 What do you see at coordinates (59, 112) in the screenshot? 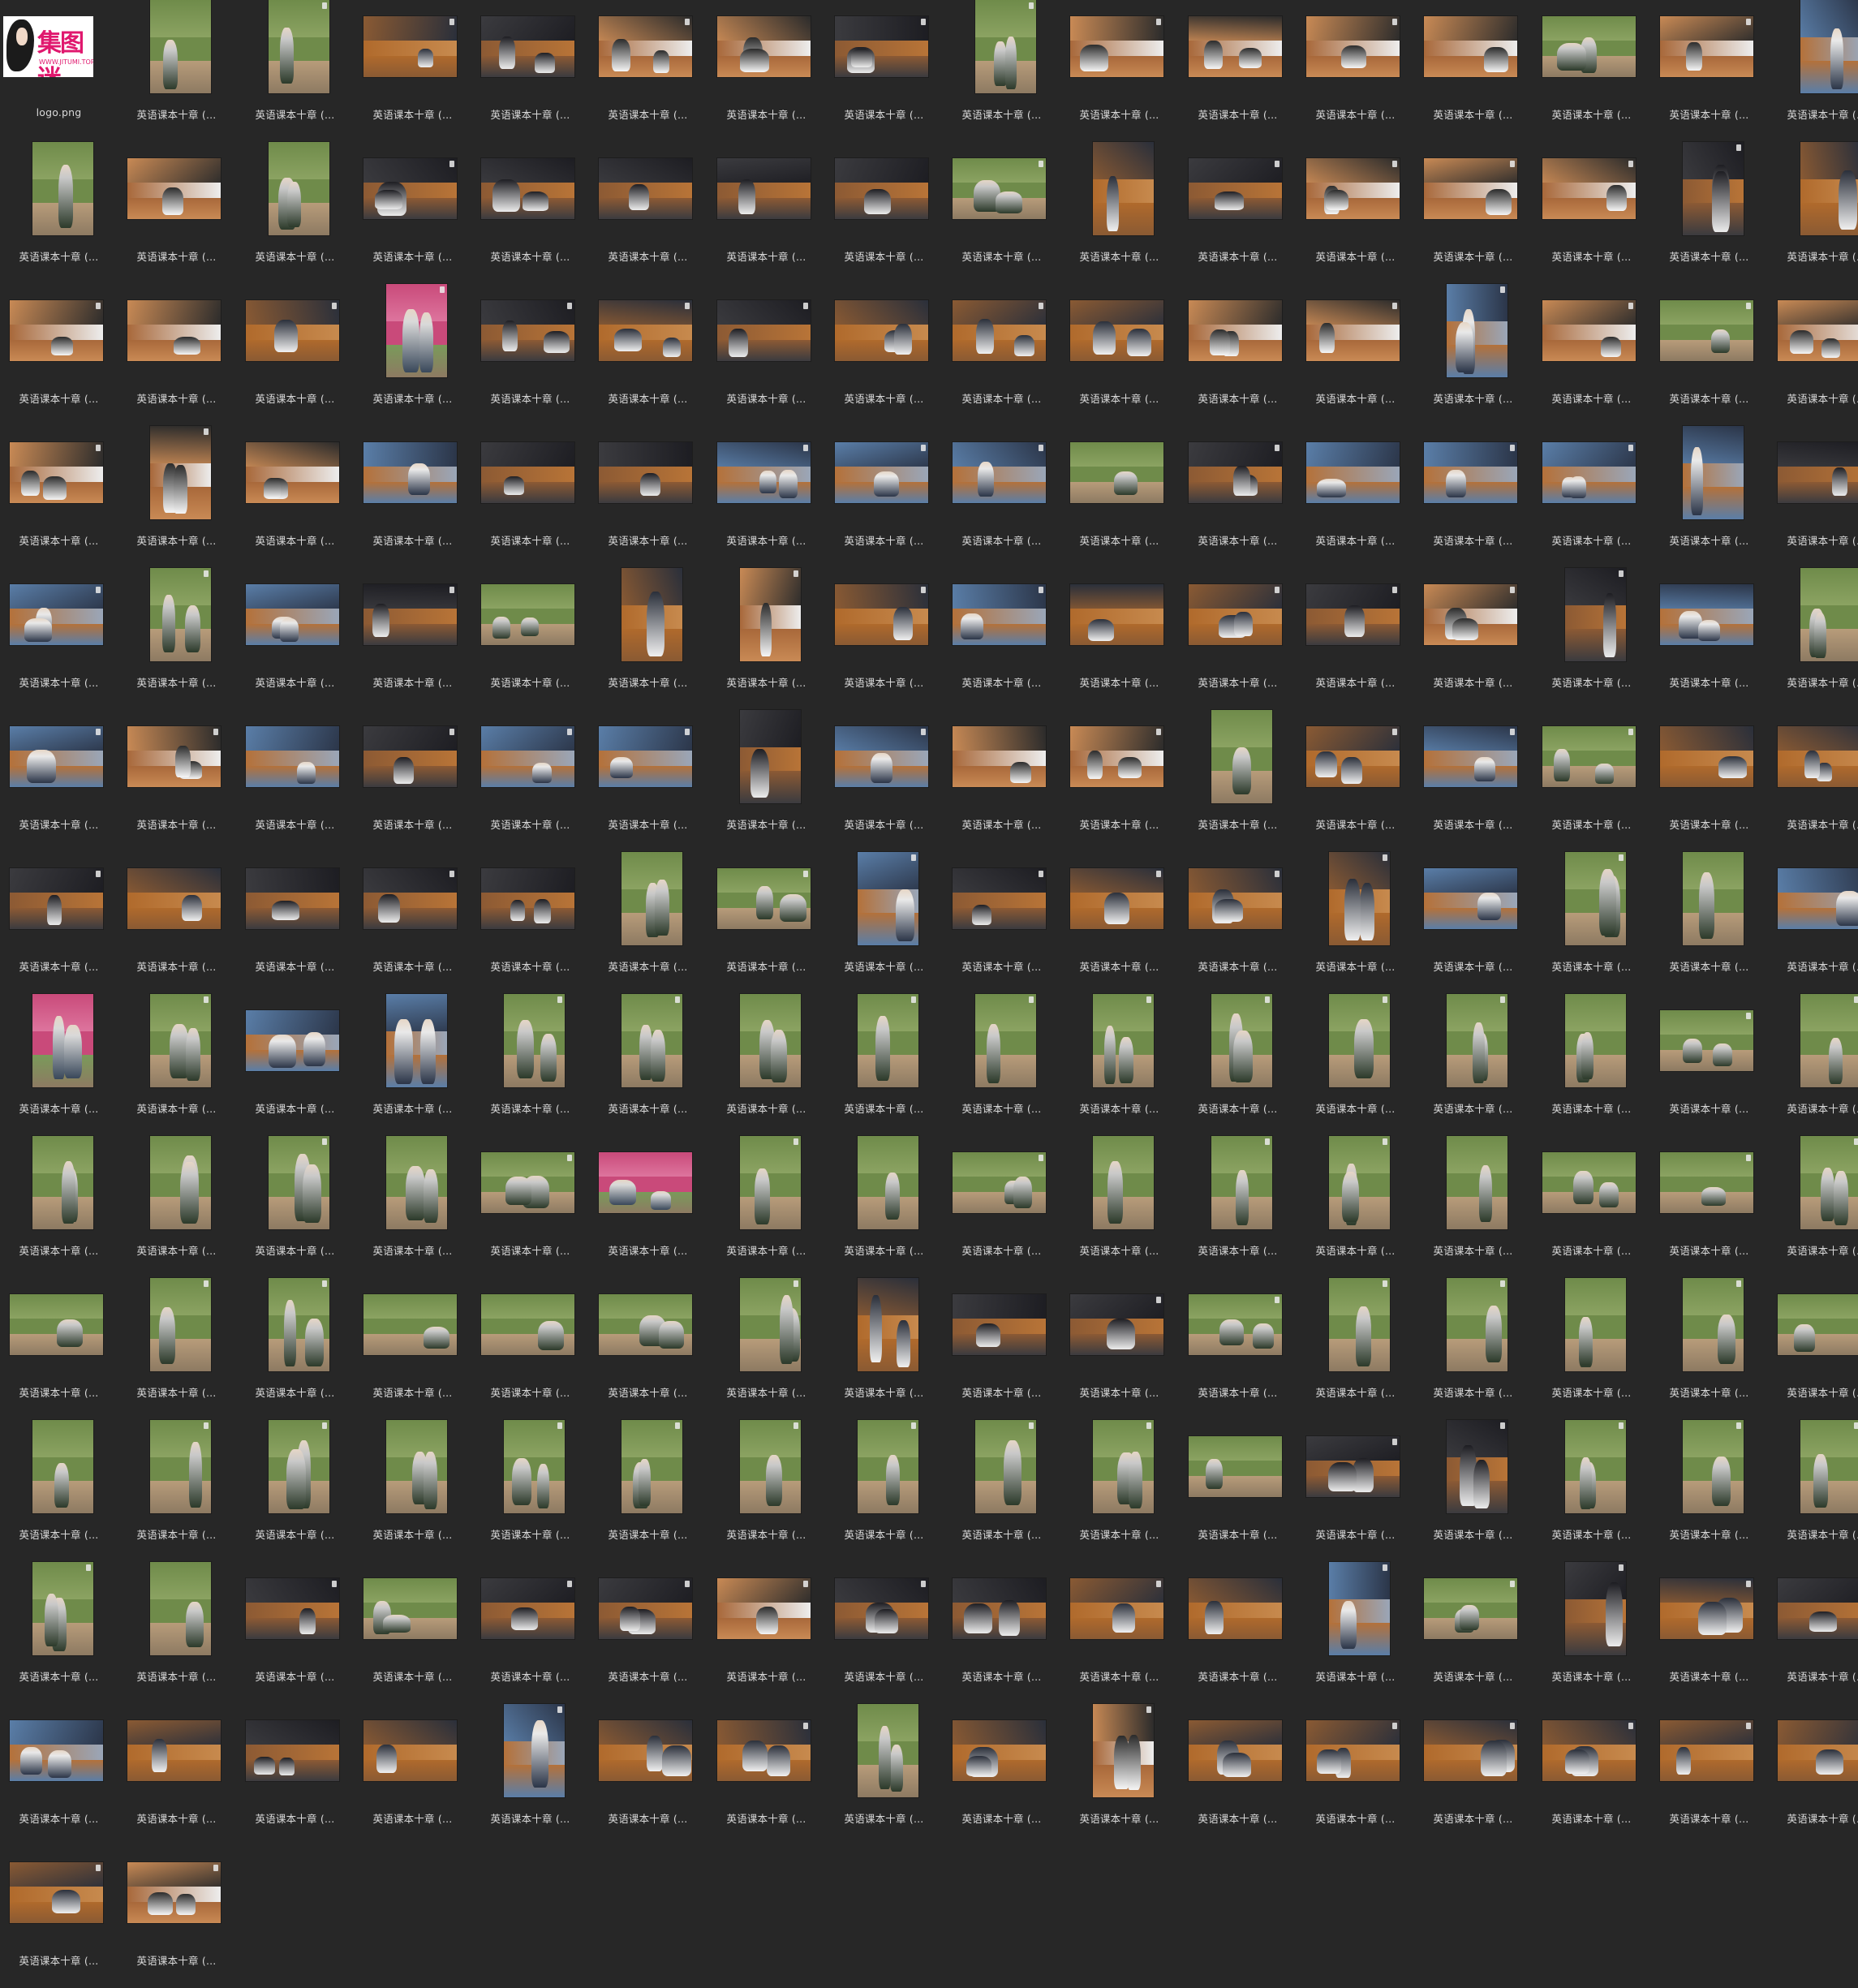
I see `file-name: logo.png` at bounding box center [59, 112].